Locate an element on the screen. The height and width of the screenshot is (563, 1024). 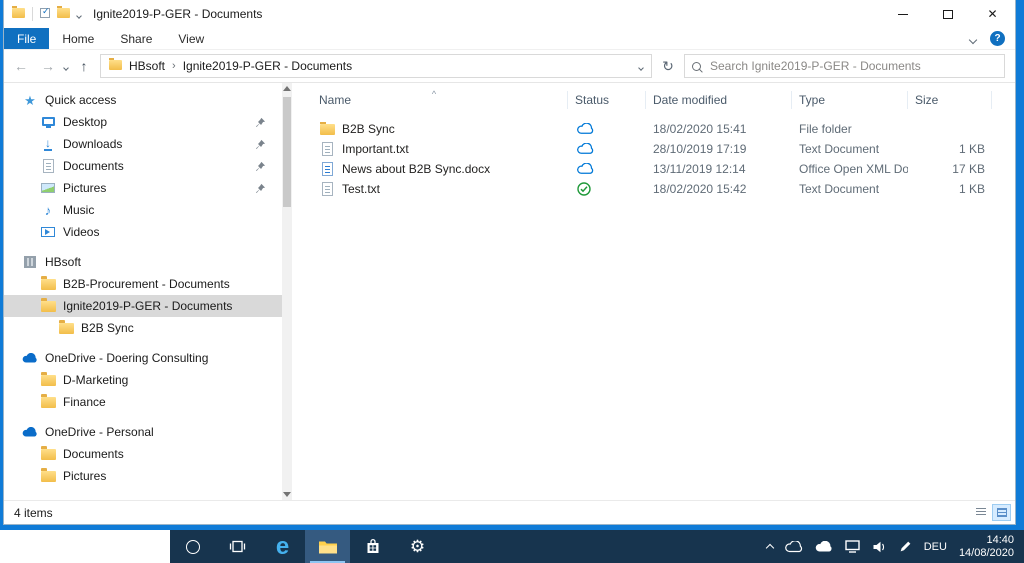
explorer-app-icon is located at coordinates (18, 13).